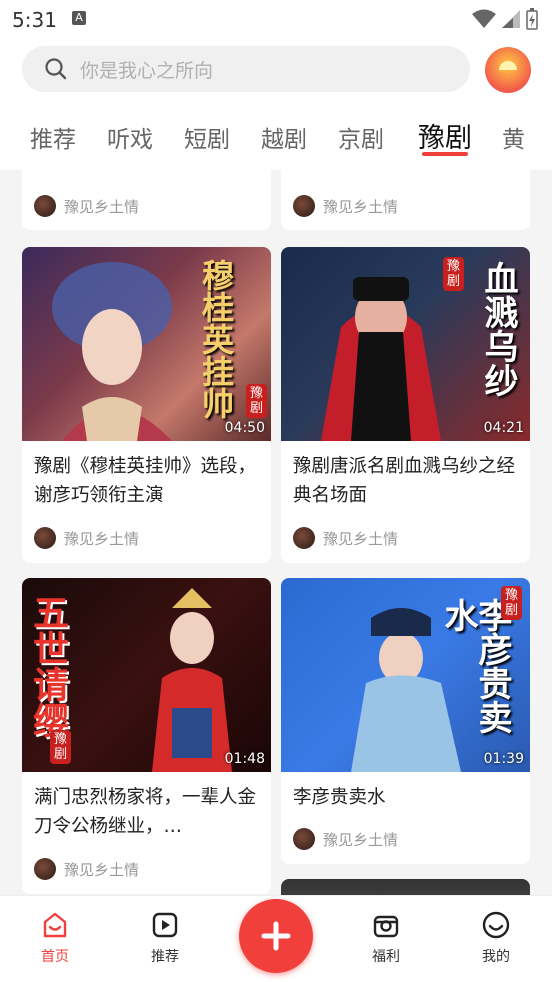 The width and height of the screenshot is (552, 982). I want to click on video-card: 血溅乌纱 豫剧 04:21 豫剧唐派名剧血溅乌纱之经典名场面 豫见乡土情, so click(405, 405).